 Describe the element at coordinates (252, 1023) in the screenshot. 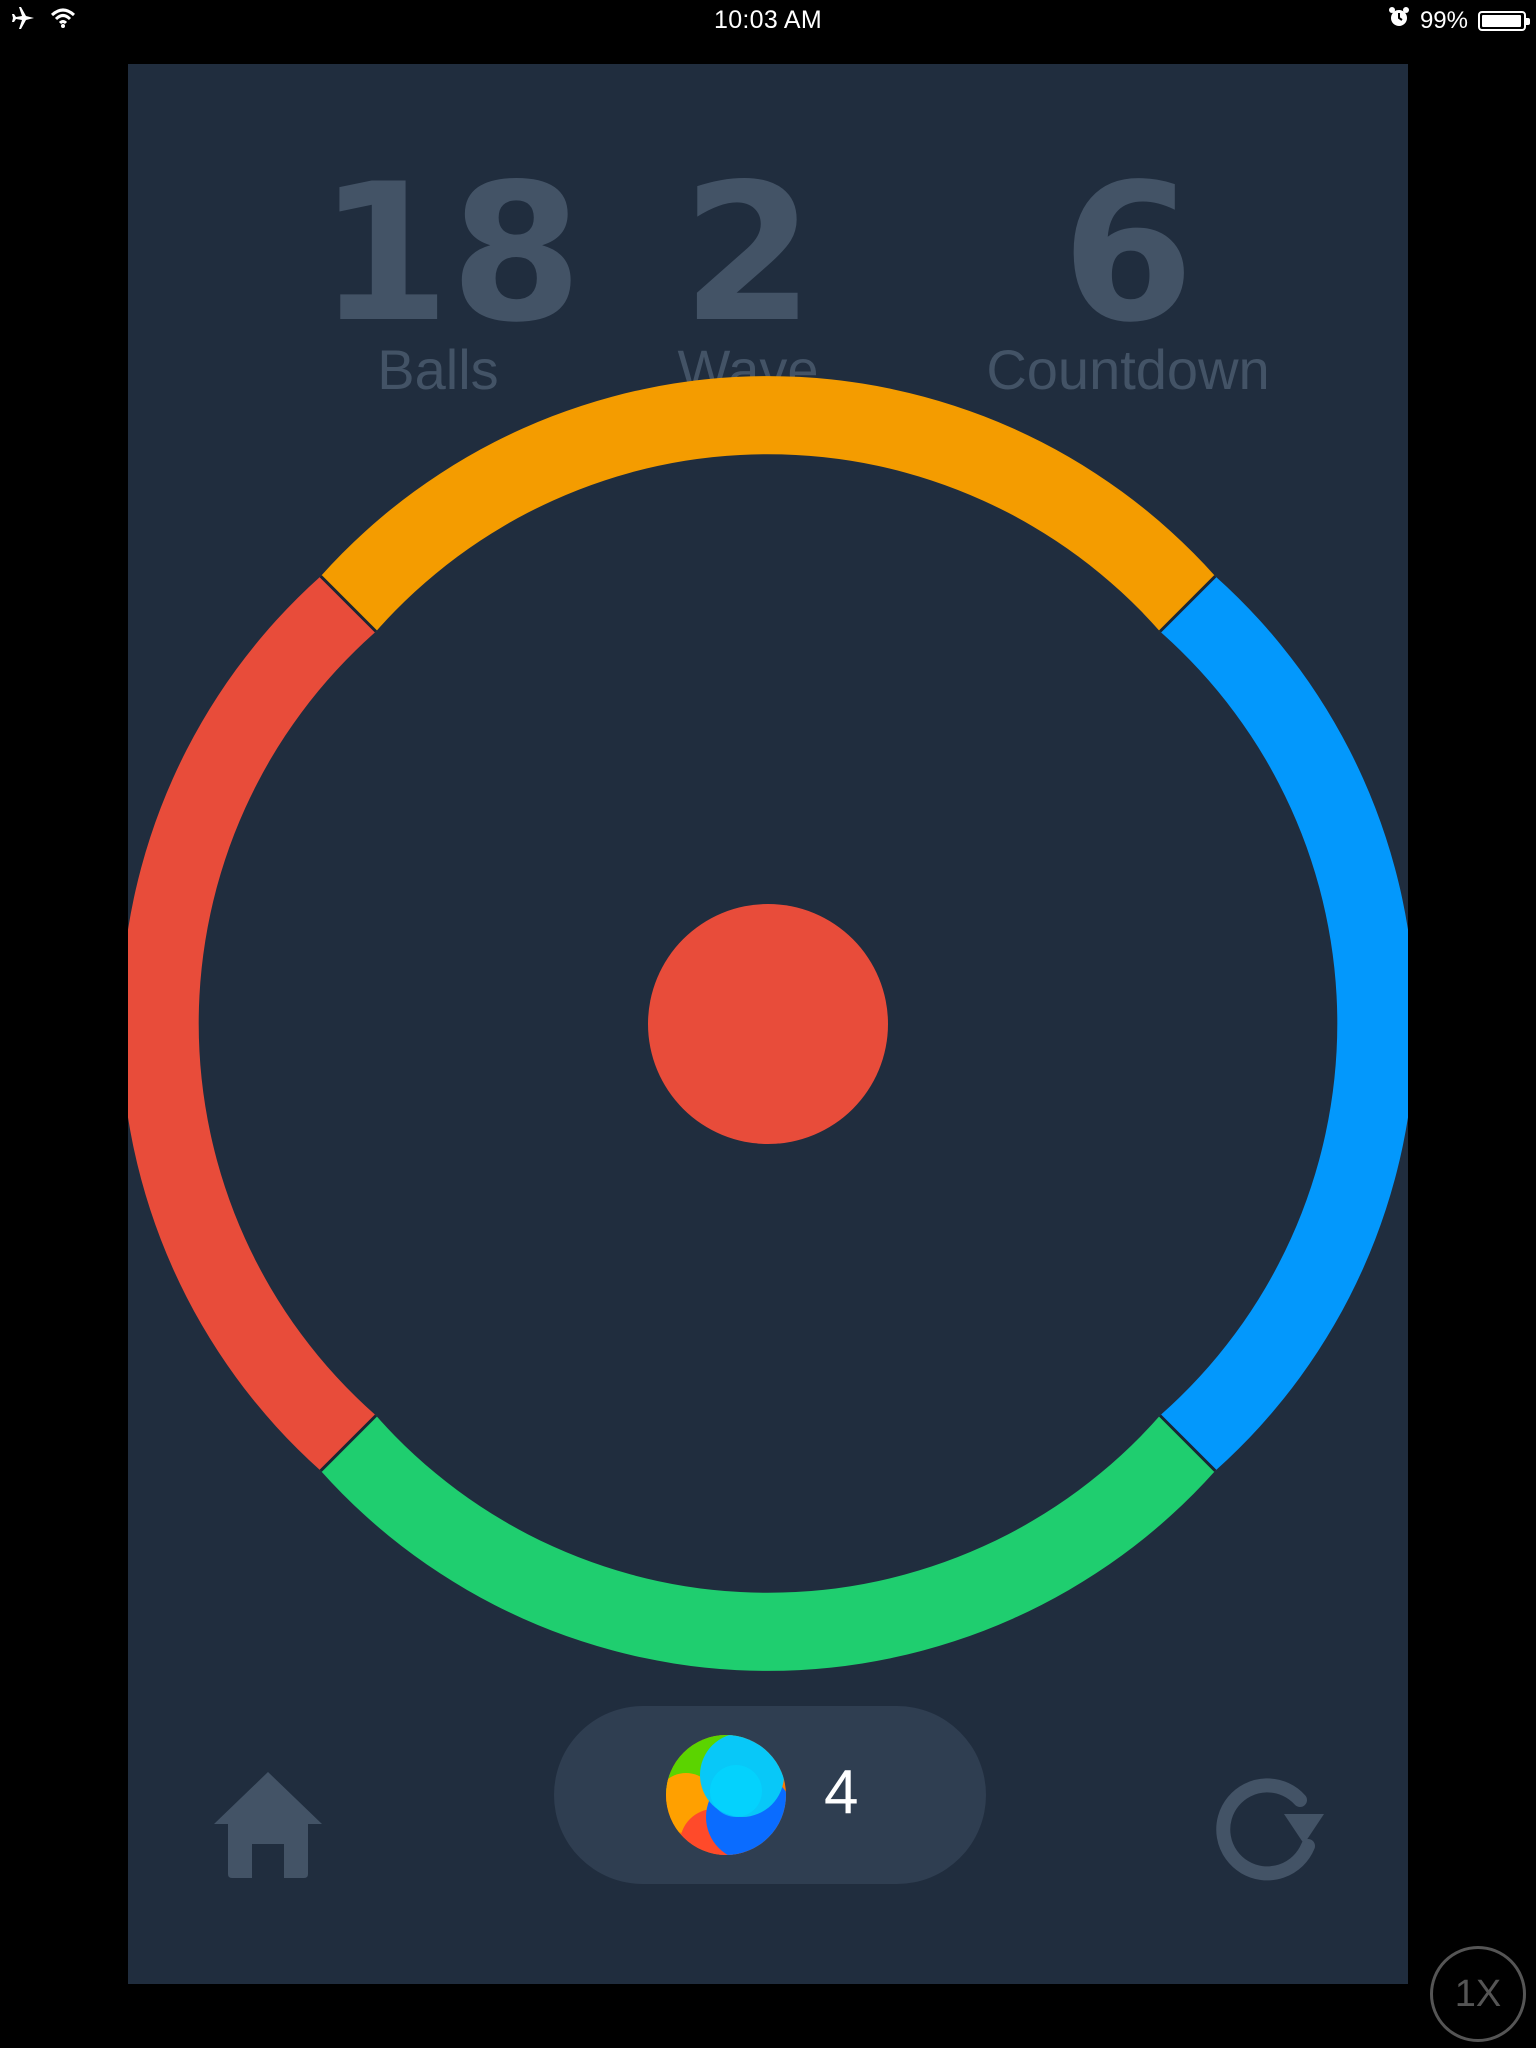

I see `ring-segment-left` at that location.